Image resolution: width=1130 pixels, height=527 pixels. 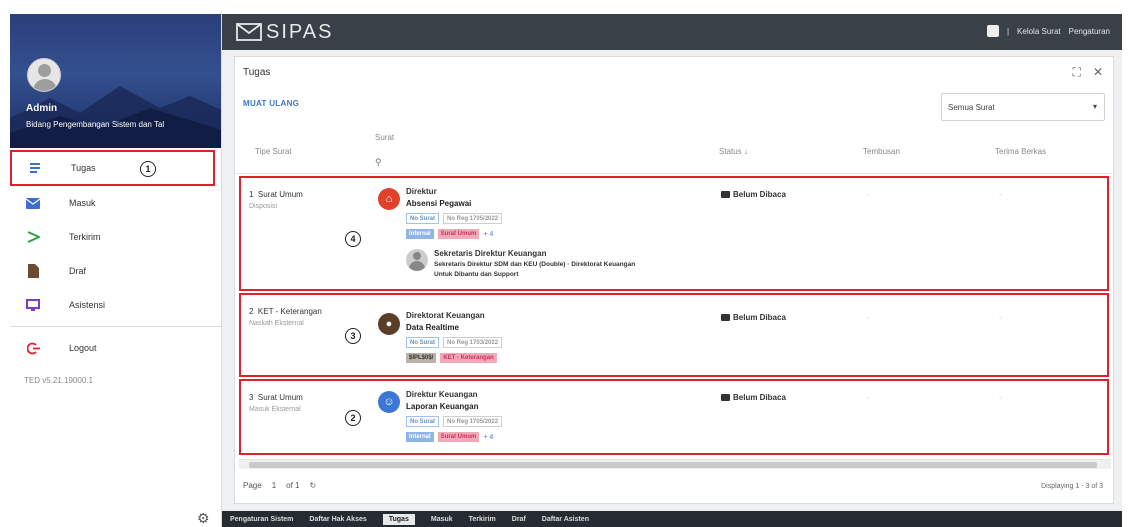 I want to click on top-nav: | Kelola Surat Pengaturan, so click(x=1048, y=31).